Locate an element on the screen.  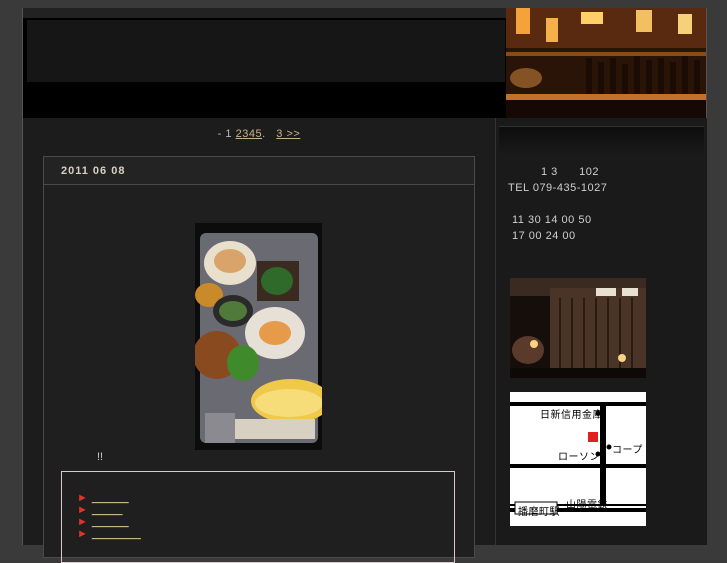
related-link-1: ______ is located at coordinates (110, 498).